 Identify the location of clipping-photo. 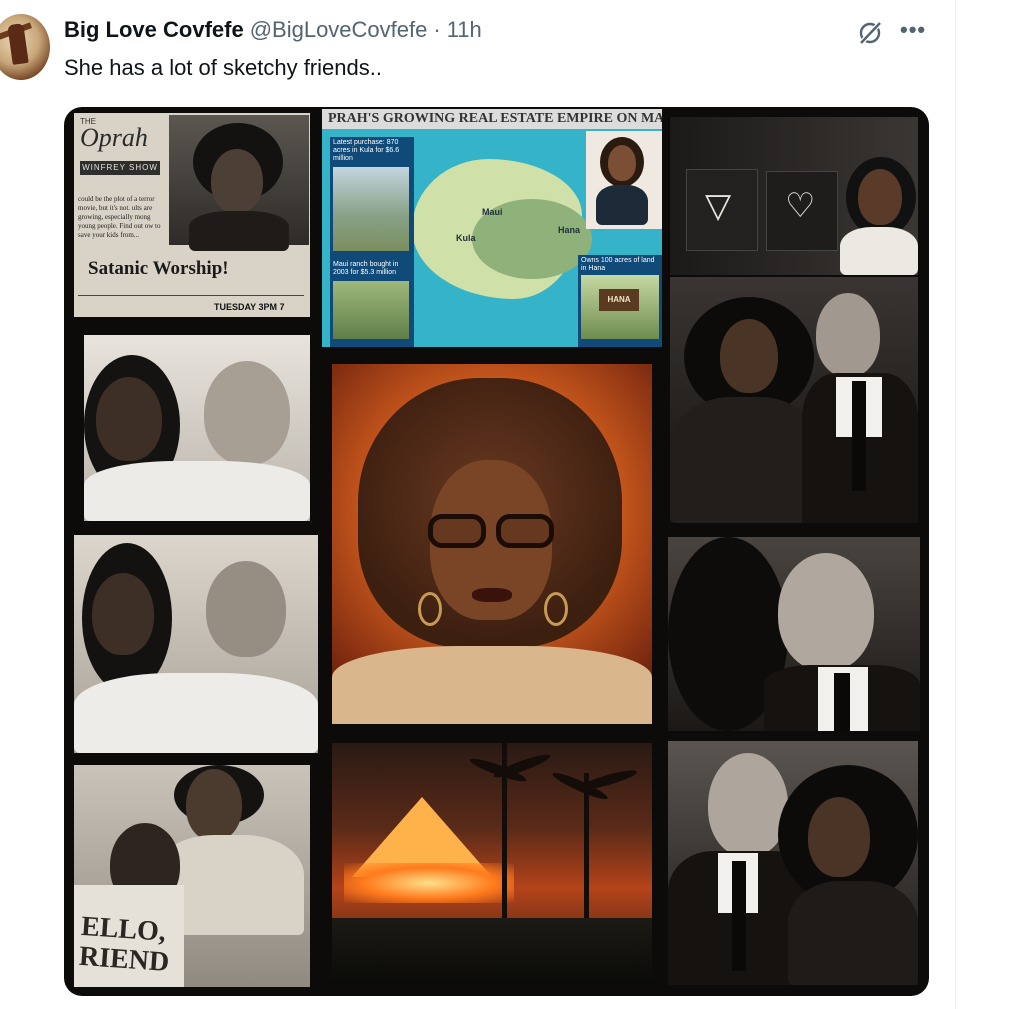
(239, 183).